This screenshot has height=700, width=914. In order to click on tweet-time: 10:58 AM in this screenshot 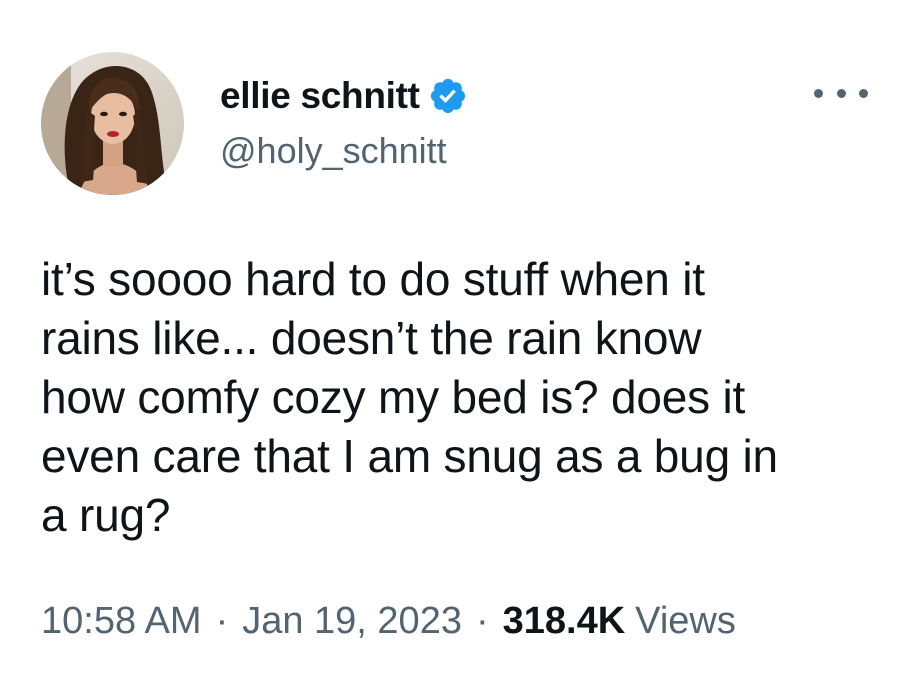, I will do `click(121, 621)`.